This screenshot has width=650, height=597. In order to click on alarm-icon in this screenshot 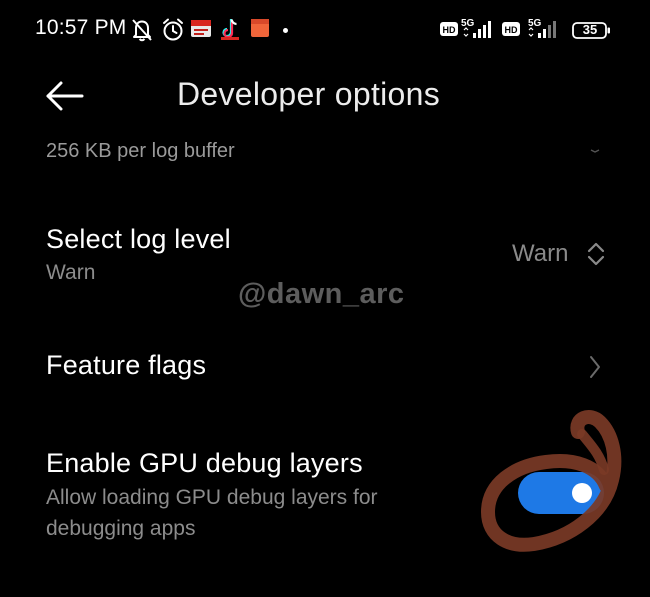, I will do `click(173, 32)`.